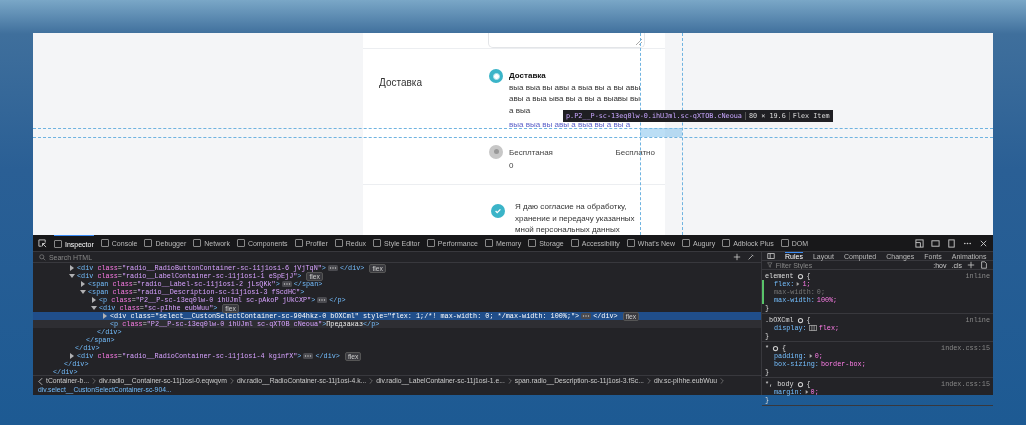 The width and height of the screenshot is (1026, 425). Describe the element at coordinates (401, 83) in the screenshot. I see `section-label: Доставка` at that location.